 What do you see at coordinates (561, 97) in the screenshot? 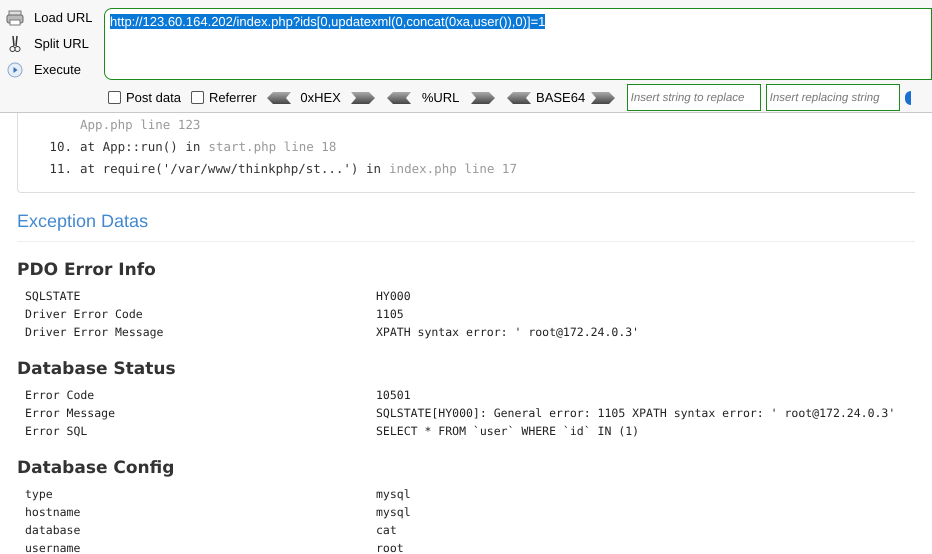
I see `encoder-label: BASE64` at bounding box center [561, 97].